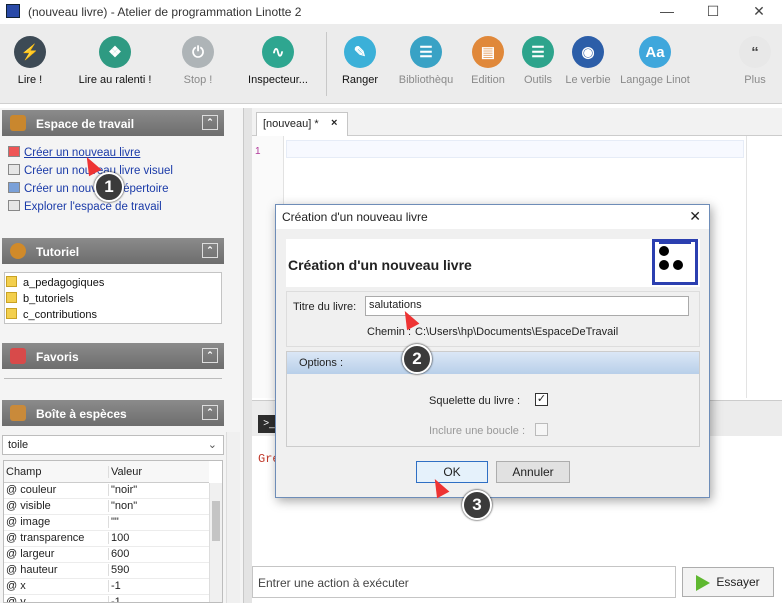  What do you see at coordinates (216, 521) in the screenshot?
I see `scroll-thumb` at bounding box center [216, 521].